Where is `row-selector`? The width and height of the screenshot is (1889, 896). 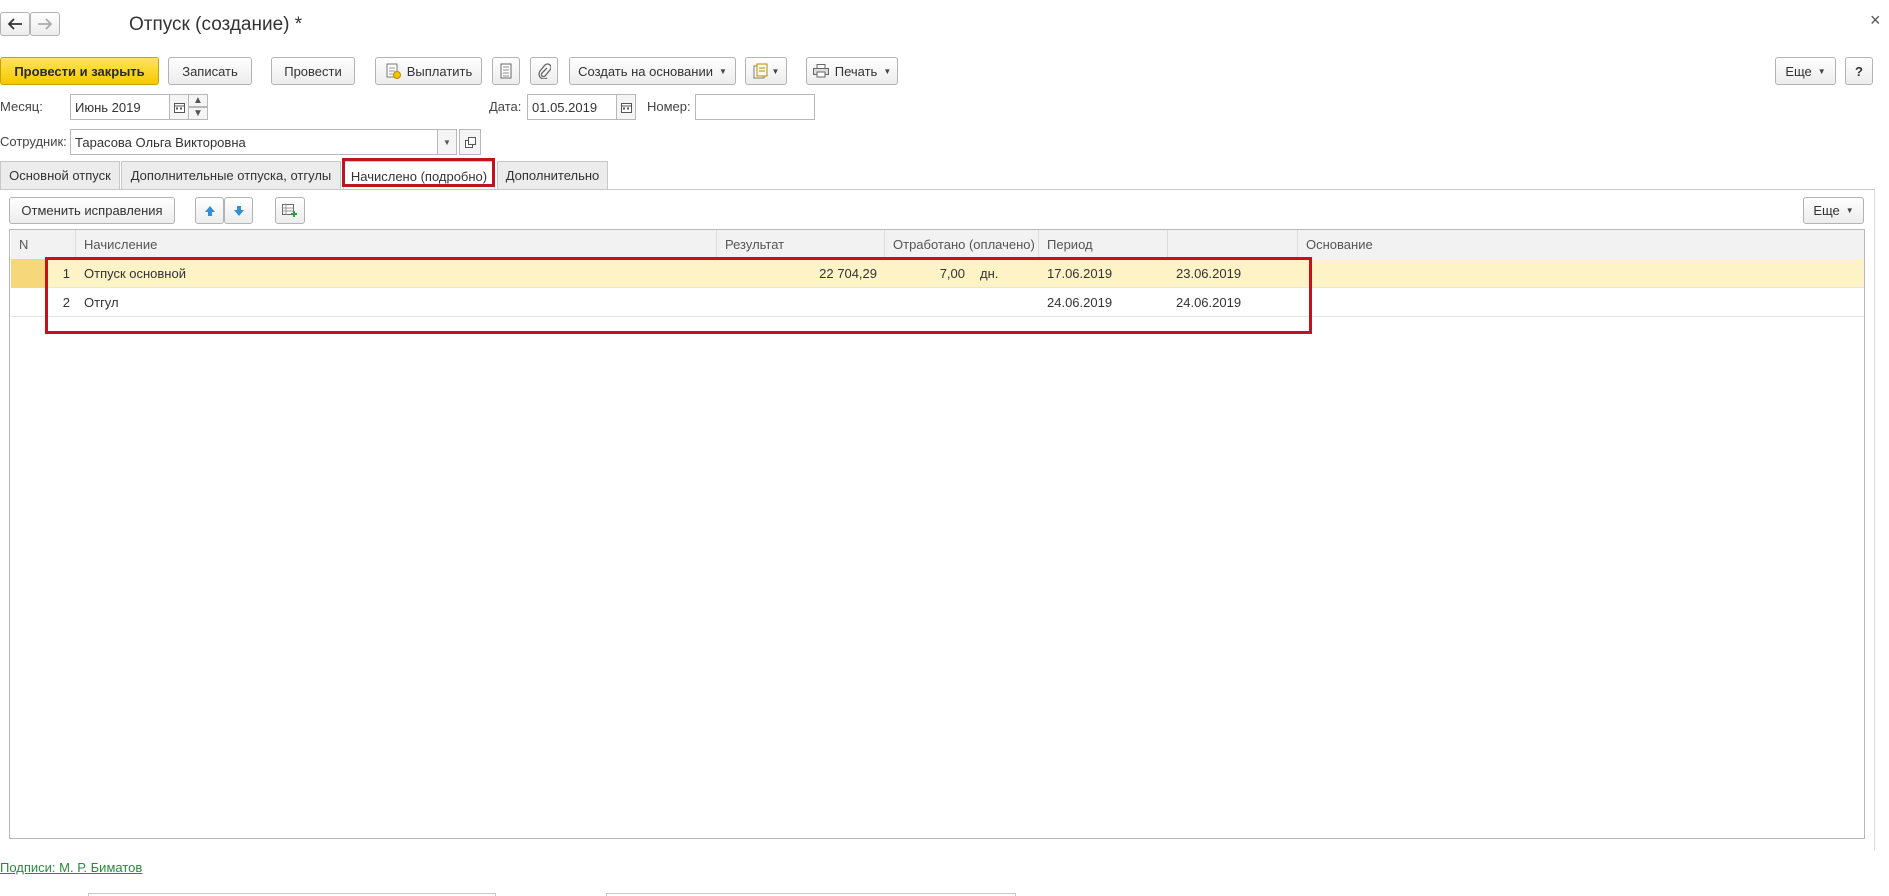 row-selector is located at coordinates (29, 273).